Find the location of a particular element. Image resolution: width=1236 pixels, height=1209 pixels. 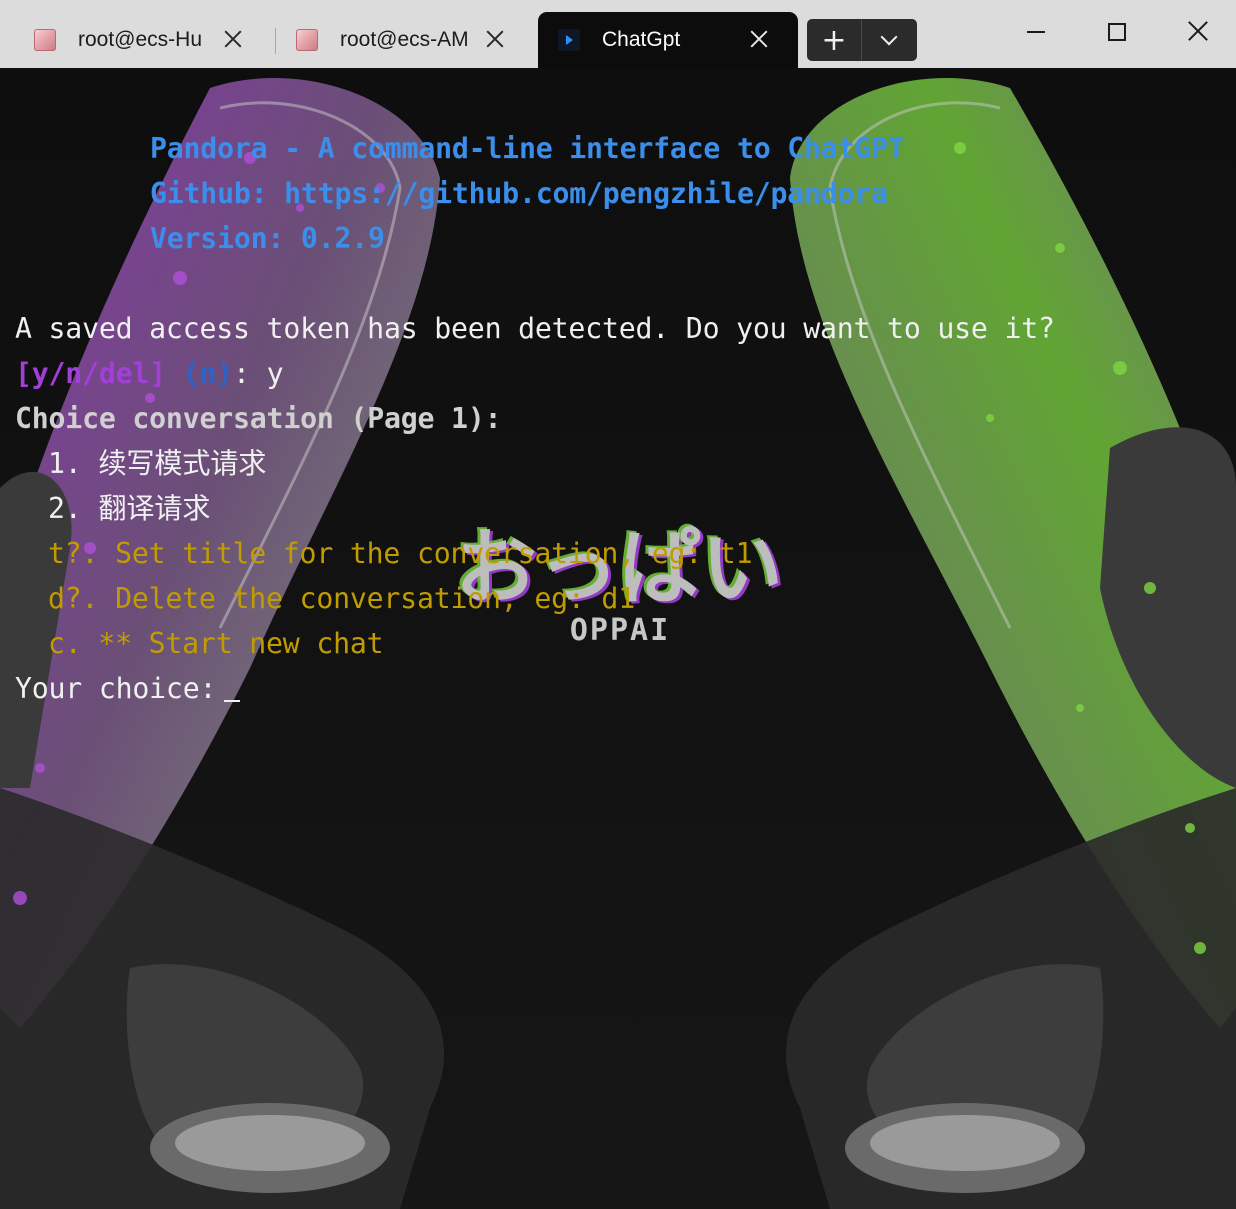

tab-root-ecs-hu: root@ecs-Hu is located at coordinates (134, 40).